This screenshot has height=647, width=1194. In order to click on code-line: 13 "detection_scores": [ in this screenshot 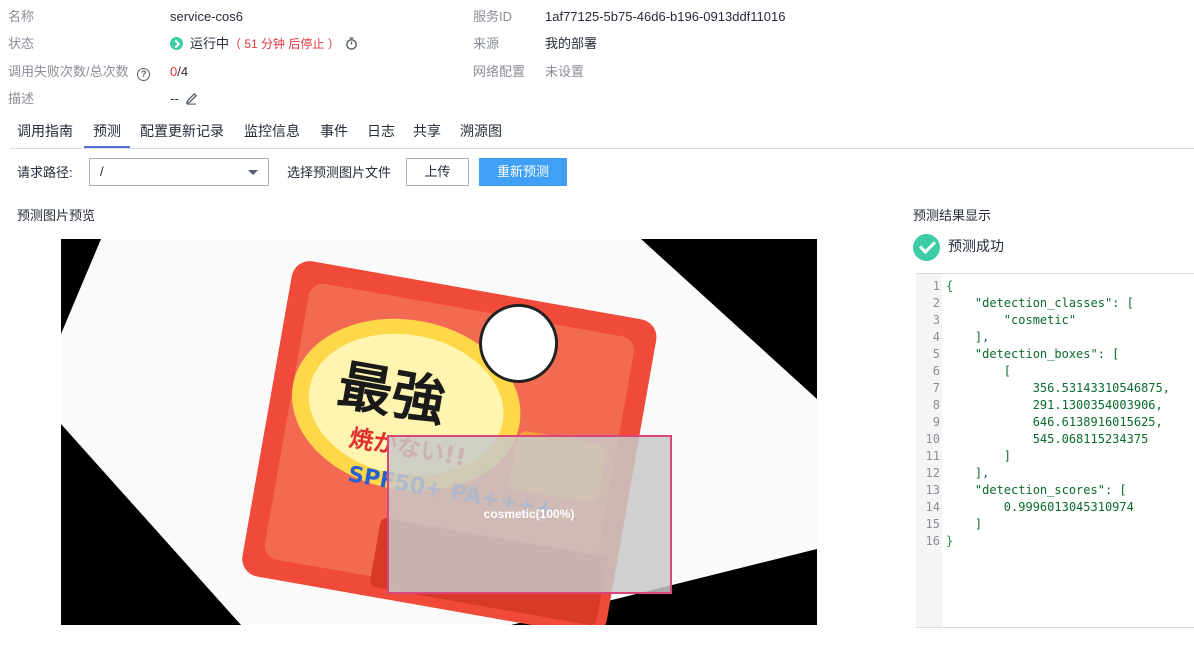, I will do `click(1021, 490)`.